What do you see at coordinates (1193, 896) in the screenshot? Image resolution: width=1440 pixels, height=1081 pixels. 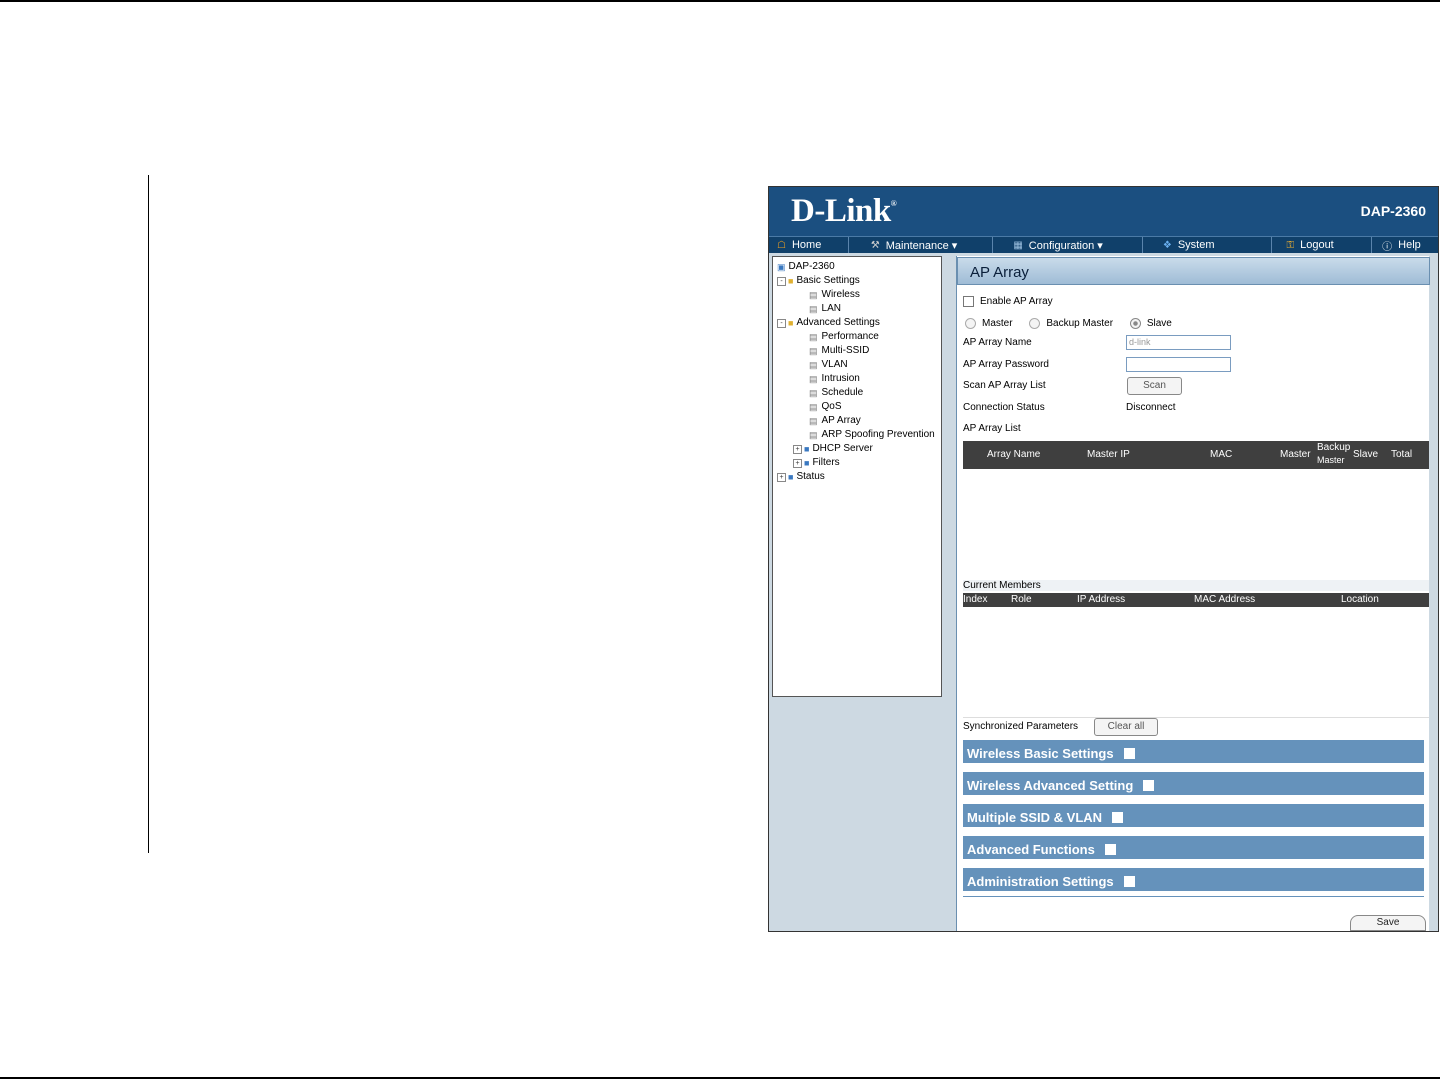 I see `sections-bottom-rule` at bounding box center [1193, 896].